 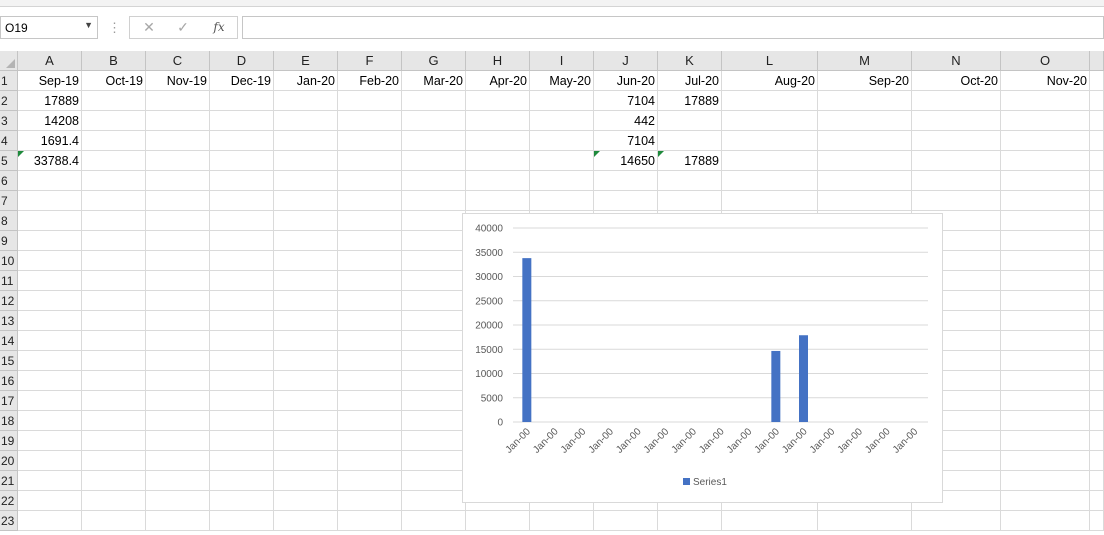 What do you see at coordinates (178, 181) in the screenshot?
I see `cell-c6` at bounding box center [178, 181].